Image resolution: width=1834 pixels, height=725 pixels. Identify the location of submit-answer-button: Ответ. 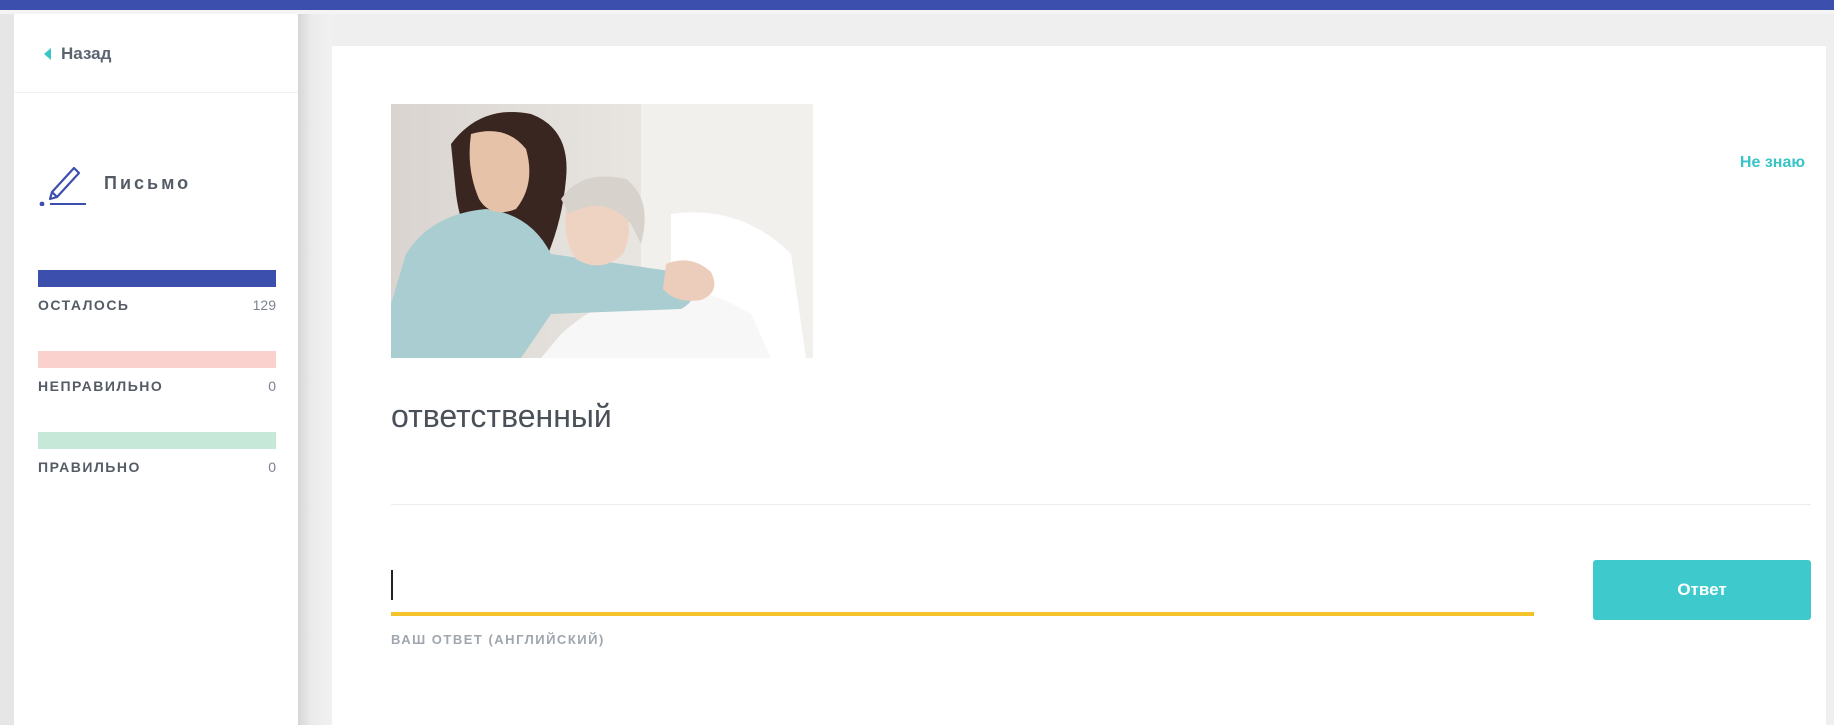
(1702, 590).